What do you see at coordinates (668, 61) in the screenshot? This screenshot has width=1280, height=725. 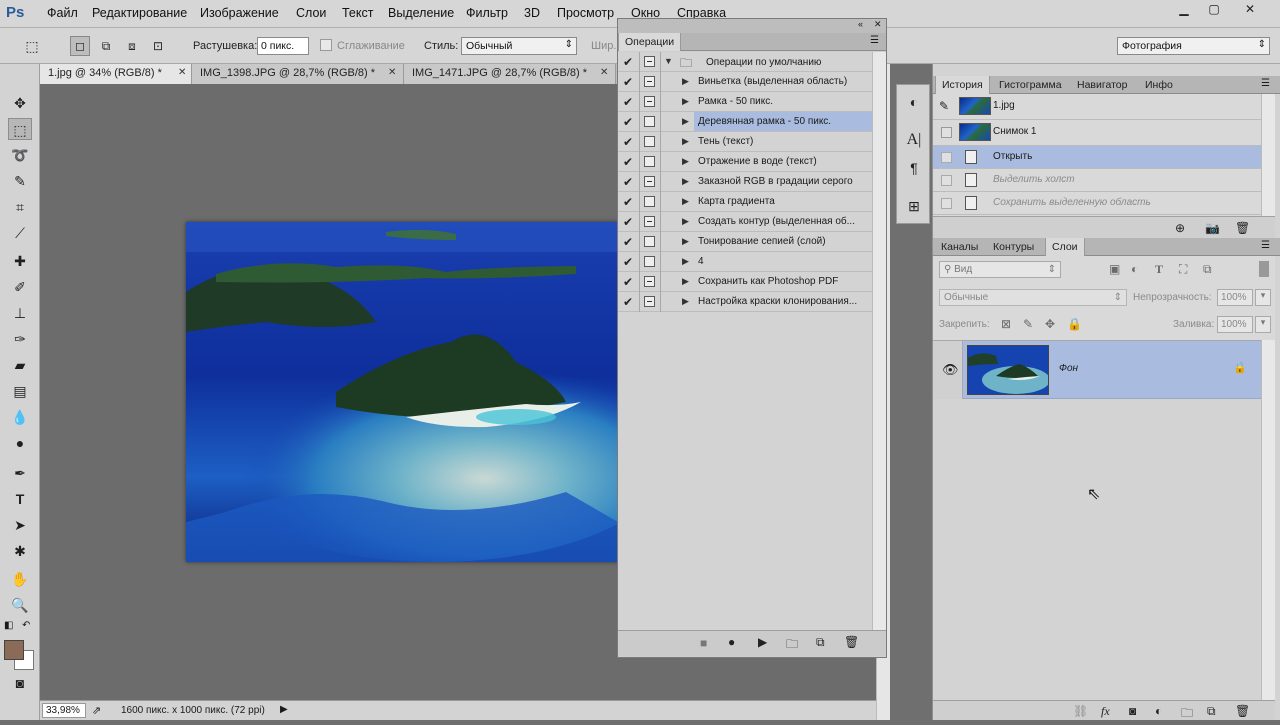 I see `expand-down-icon: ▼` at bounding box center [668, 61].